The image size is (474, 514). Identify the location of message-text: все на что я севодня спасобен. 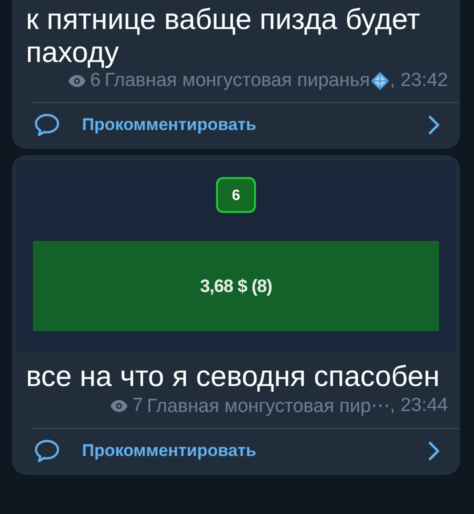
(233, 377).